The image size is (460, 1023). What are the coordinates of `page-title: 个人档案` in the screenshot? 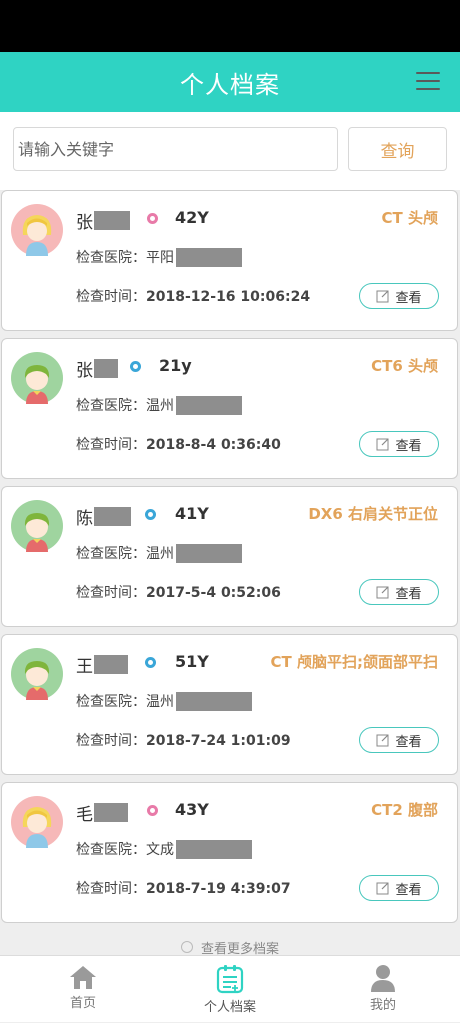 It's located at (230, 84).